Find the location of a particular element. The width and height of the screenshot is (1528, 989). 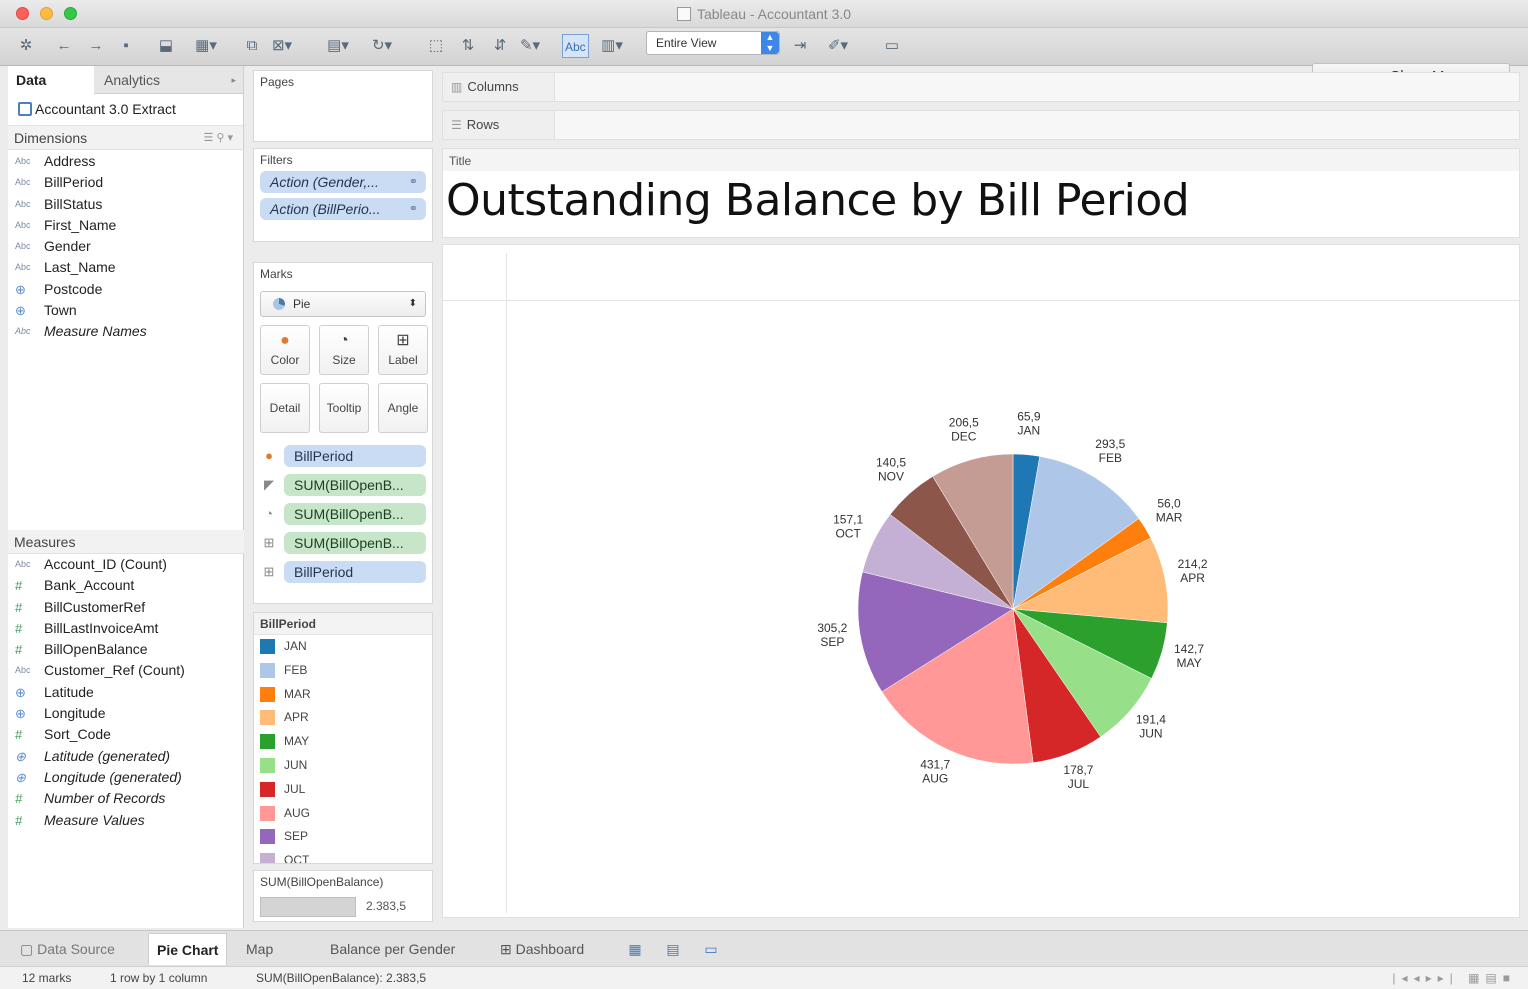

field-item: Abc BillStatus is located at coordinates (125, 204).